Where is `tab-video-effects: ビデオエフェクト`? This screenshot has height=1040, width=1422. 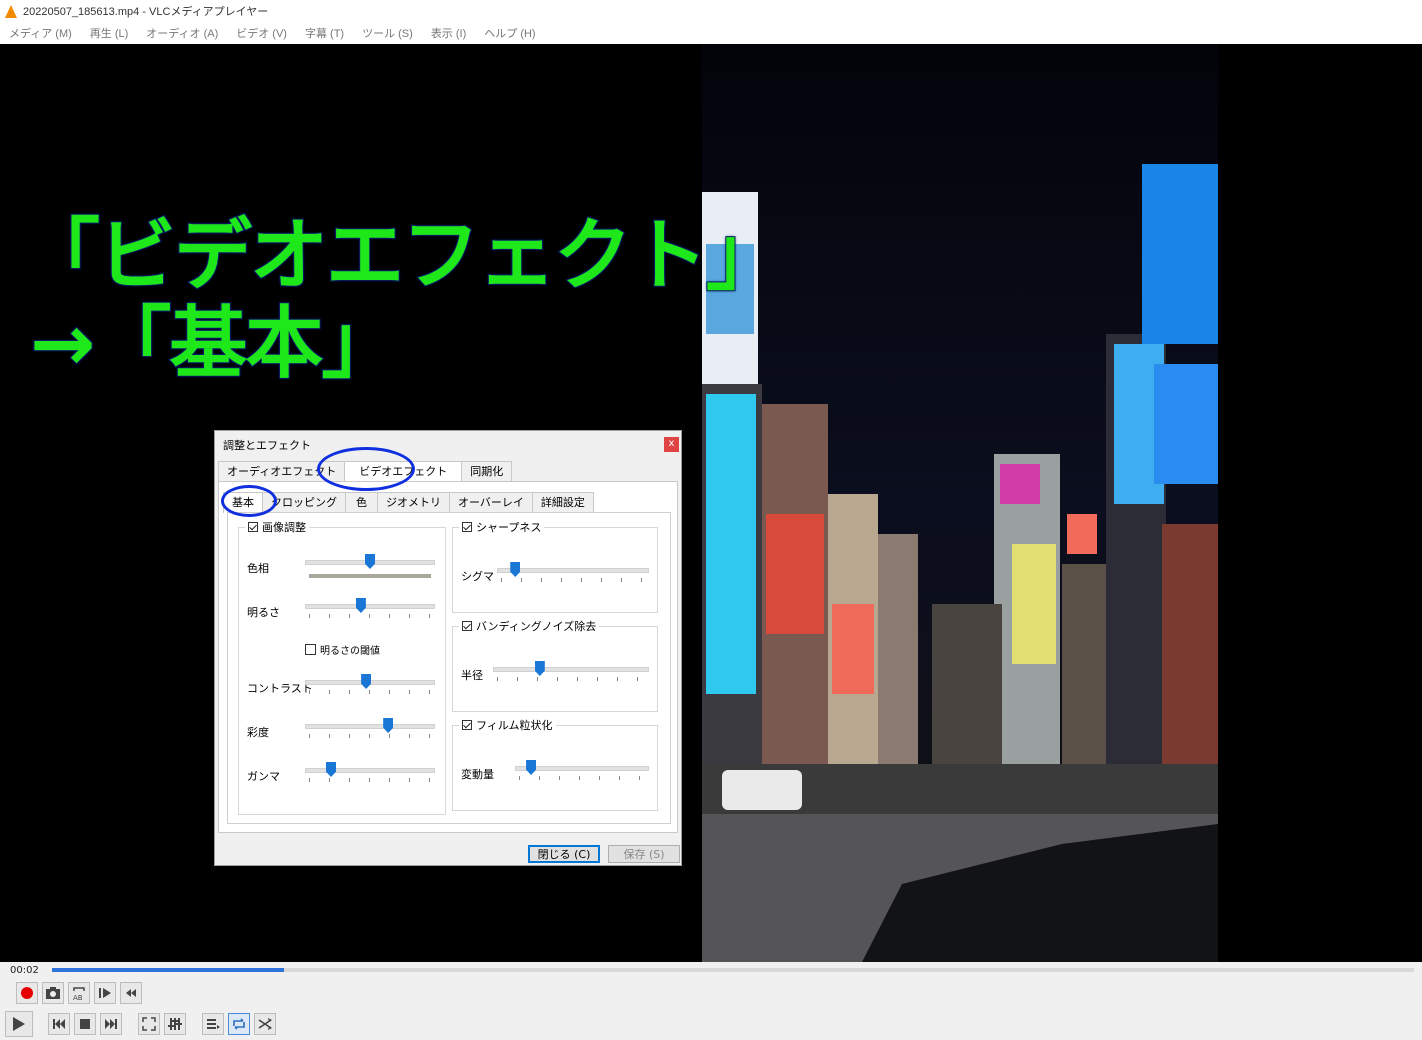 tab-video-effects: ビデオエフェクト is located at coordinates (403, 471).